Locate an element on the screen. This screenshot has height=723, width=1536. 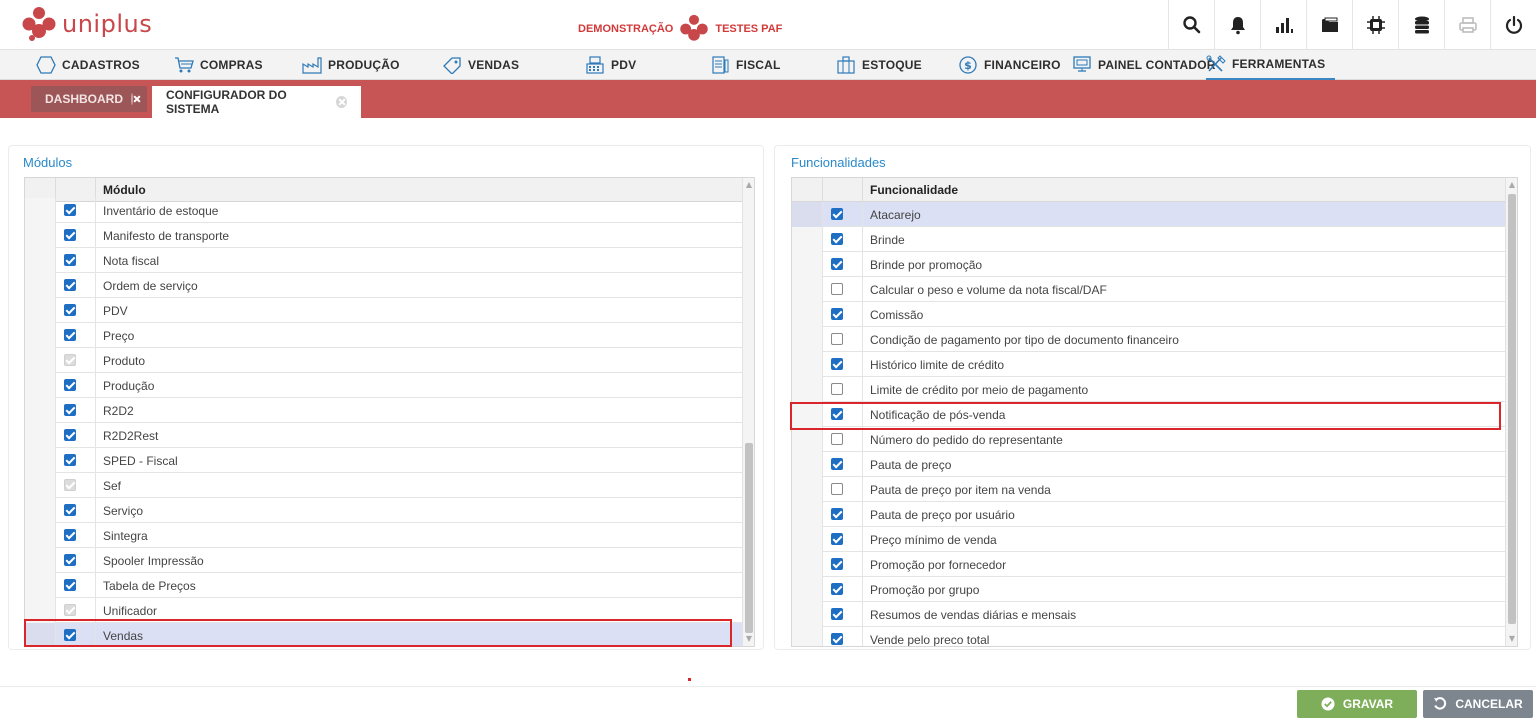
table-row: Brinde por promoção is located at coordinates (1154, 264).